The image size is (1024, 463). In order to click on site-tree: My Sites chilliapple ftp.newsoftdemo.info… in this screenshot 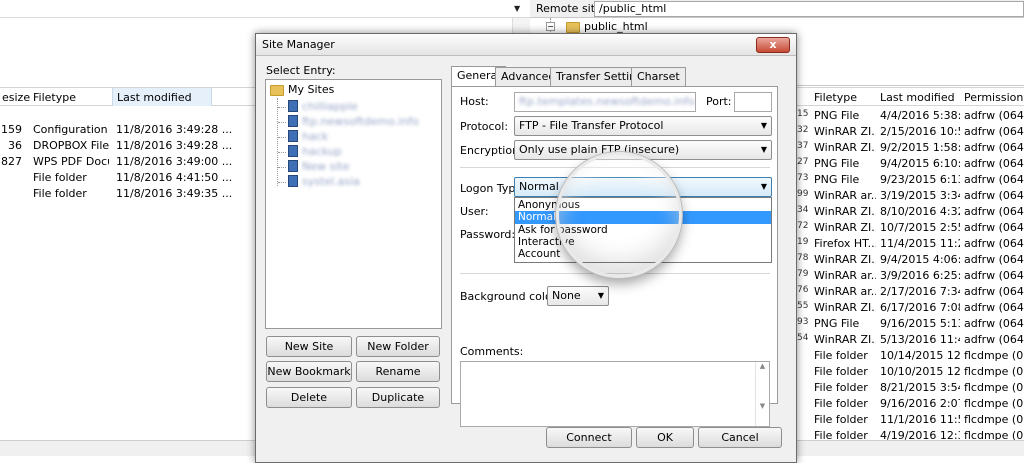, I will do `click(353, 204)`.